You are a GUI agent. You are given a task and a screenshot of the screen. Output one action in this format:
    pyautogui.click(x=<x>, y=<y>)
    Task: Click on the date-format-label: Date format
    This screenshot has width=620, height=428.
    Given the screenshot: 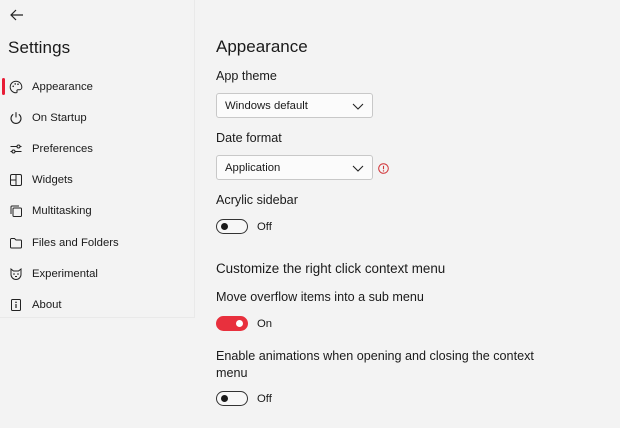 What is the action you would take?
    pyautogui.click(x=249, y=138)
    